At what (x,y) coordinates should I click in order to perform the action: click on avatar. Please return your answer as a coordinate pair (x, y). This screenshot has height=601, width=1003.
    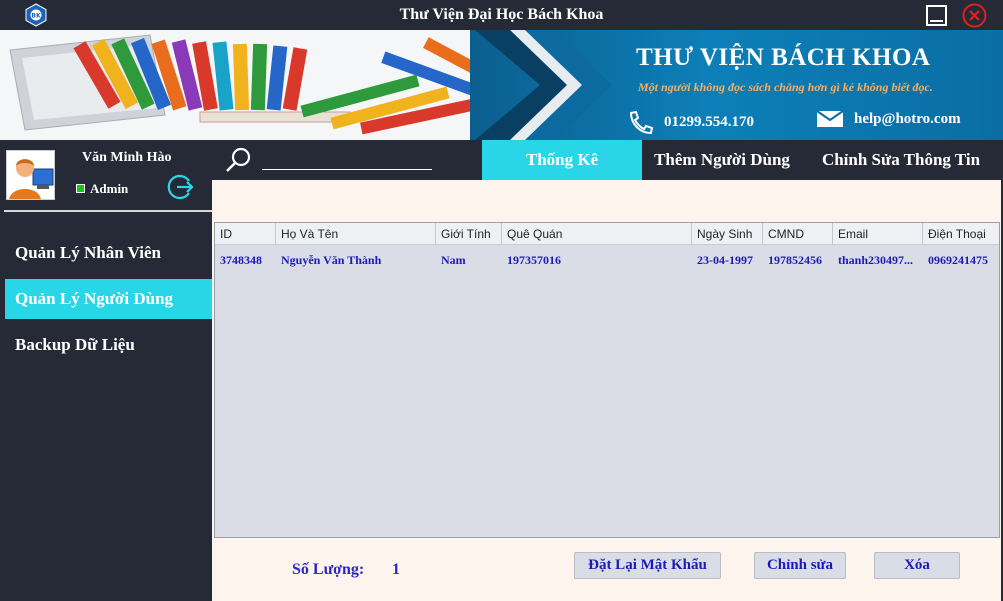
    Looking at the image, I should click on (30, 175).